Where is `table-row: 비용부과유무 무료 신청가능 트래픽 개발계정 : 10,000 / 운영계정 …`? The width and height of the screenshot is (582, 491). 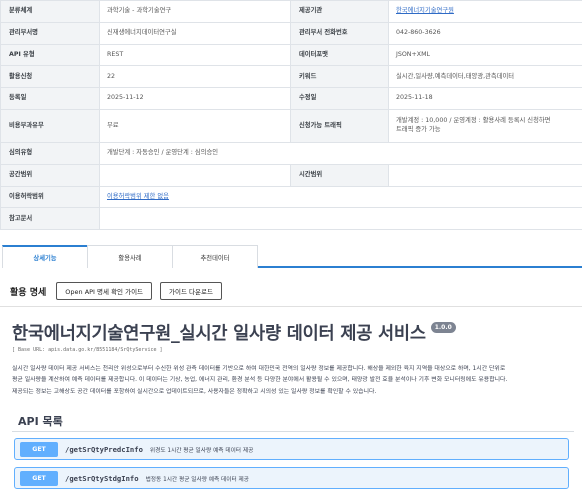
table-row: 비용부과유무 무료 신청가능 트래픽 개발계정 : 10,000 / 운영계정 … is located at coordinates (291, 125).